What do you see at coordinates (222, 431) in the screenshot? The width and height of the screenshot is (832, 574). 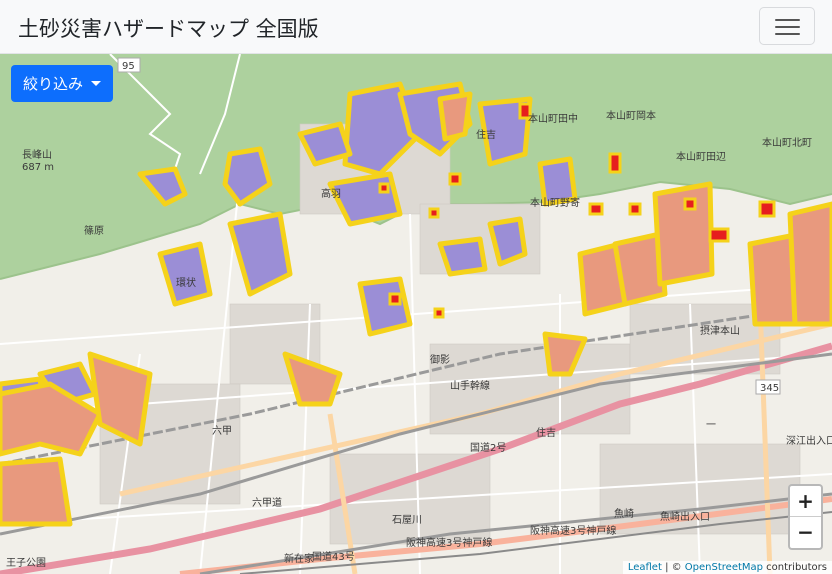 I see `map-label-rokko: 六甲` at bounding box center [222, 431].